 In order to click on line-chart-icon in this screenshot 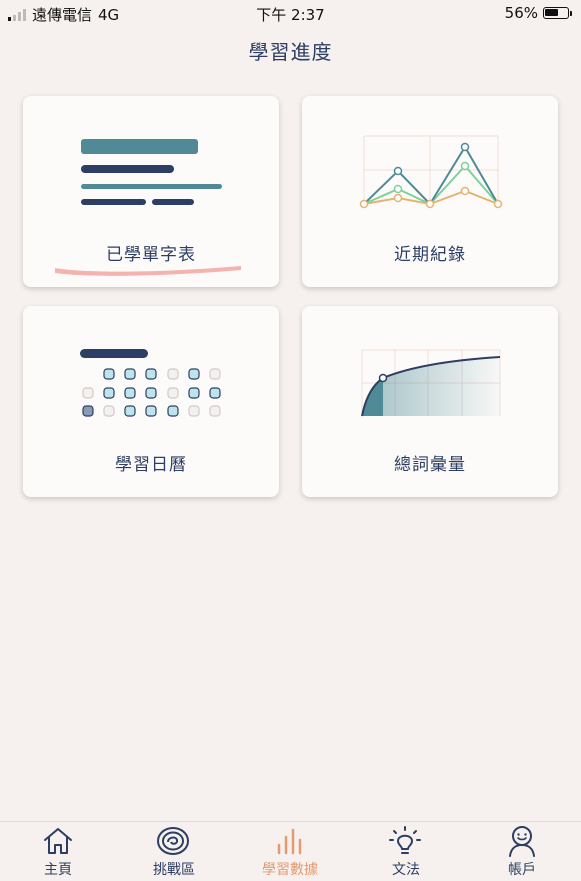, I will do `click(431, 172)`.